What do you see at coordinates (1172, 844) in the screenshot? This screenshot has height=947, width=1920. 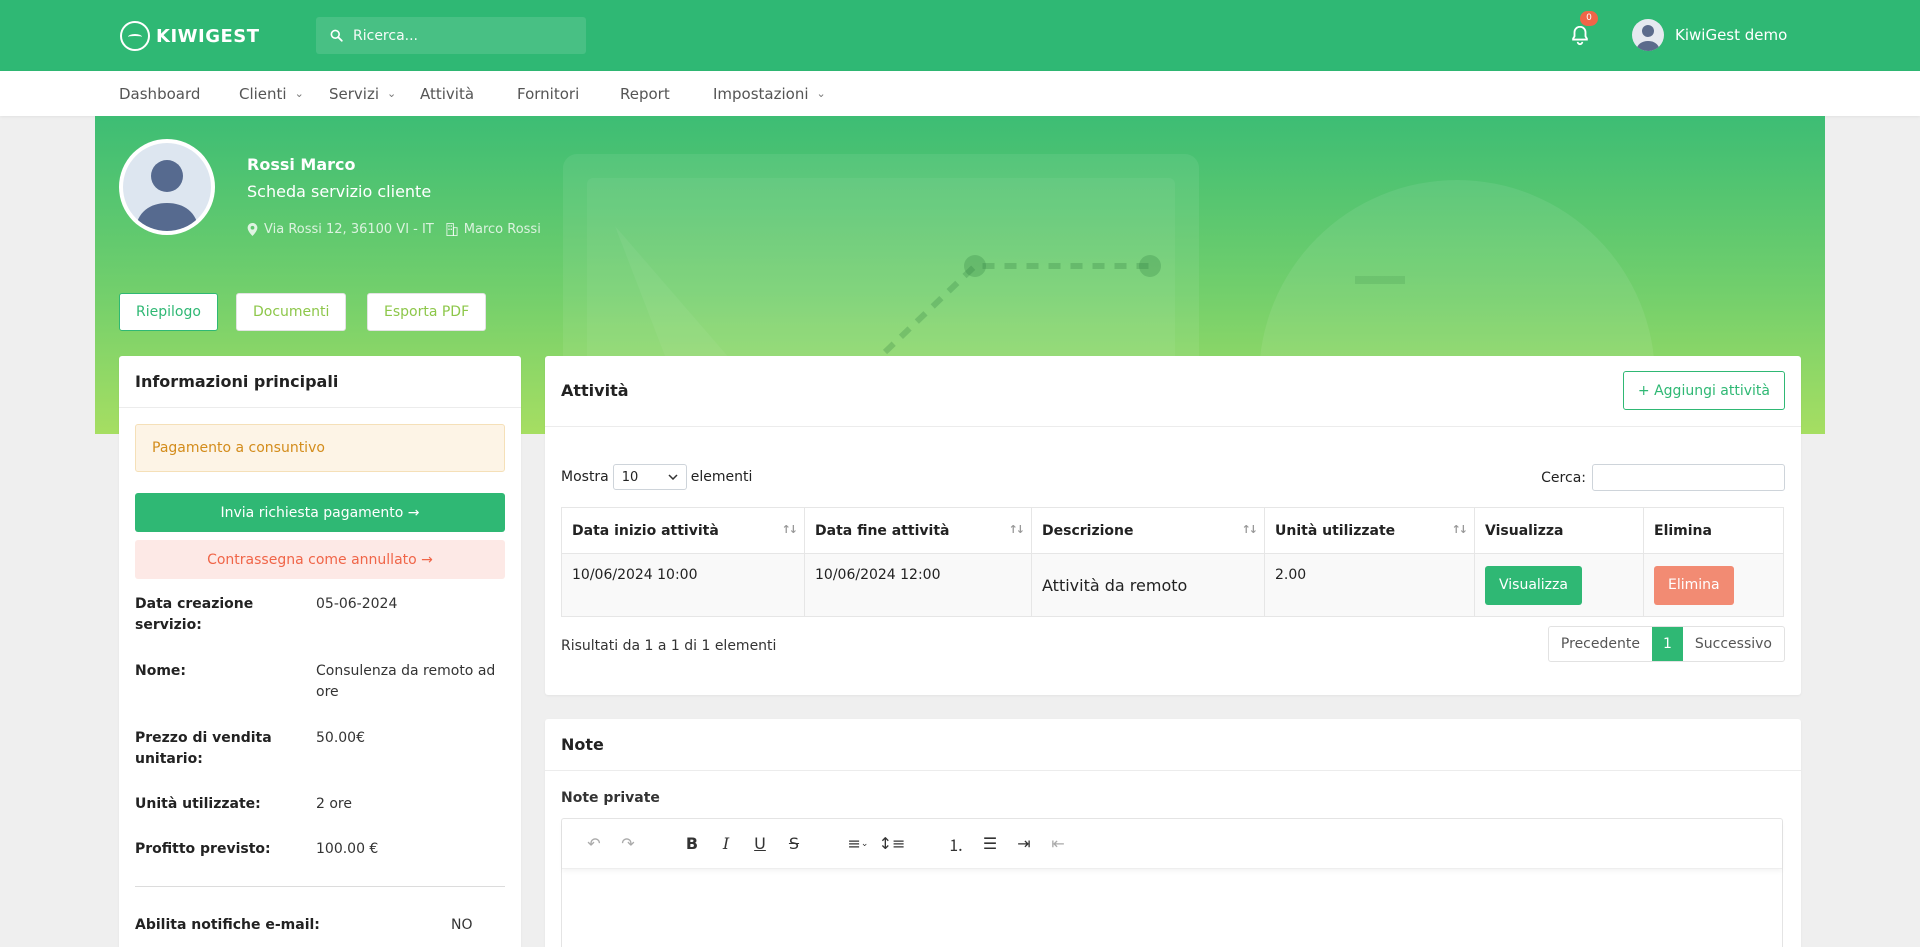 I see `editor-toolbar: ↶ ↷ B I U S ≡ ⌄ ↕≡ ⒈ ☰ ⇥ ⇤` at bounding box center [1172, 844].